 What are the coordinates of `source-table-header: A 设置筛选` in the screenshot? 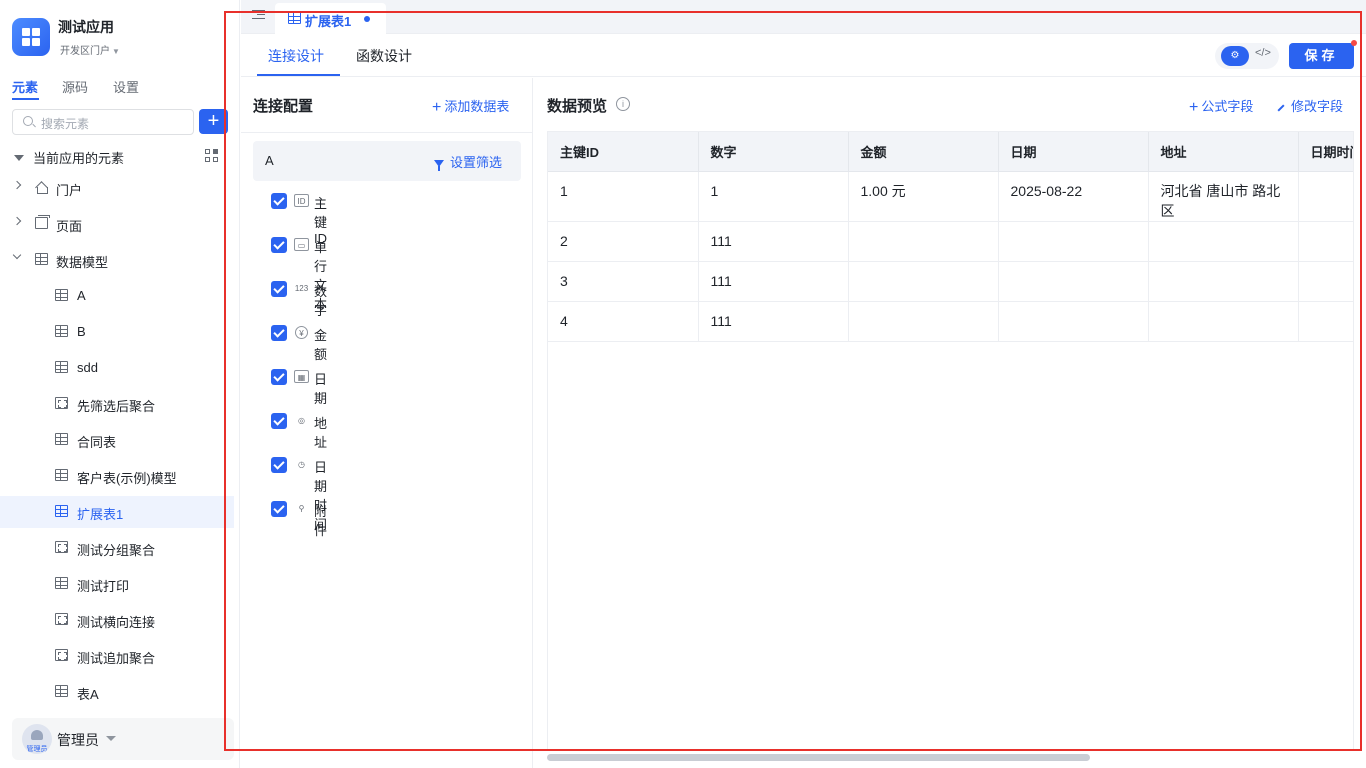 It's located at (387, 161).